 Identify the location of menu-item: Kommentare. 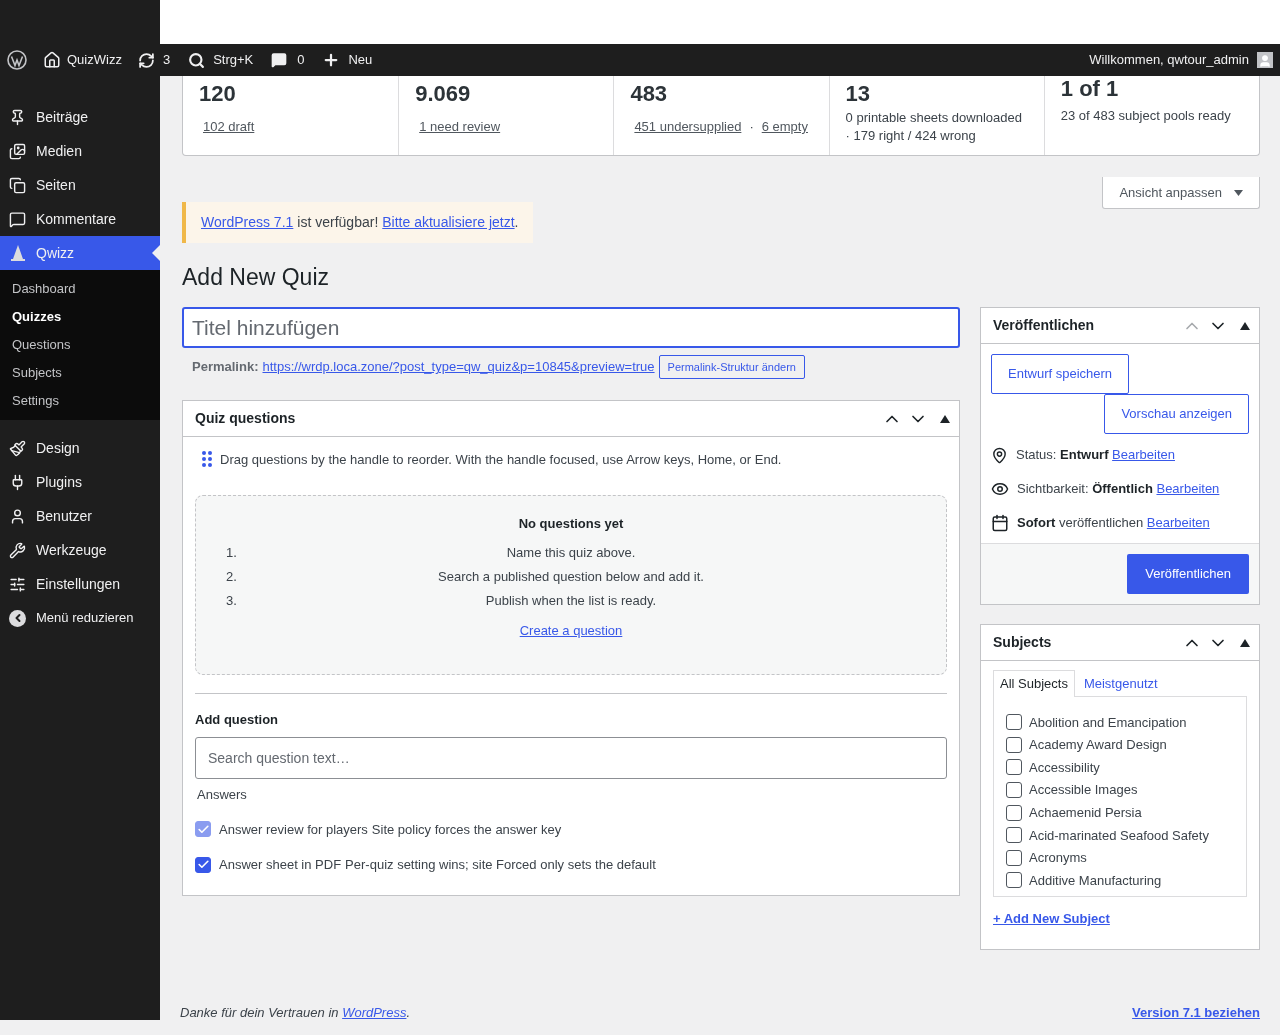
(80, 219).